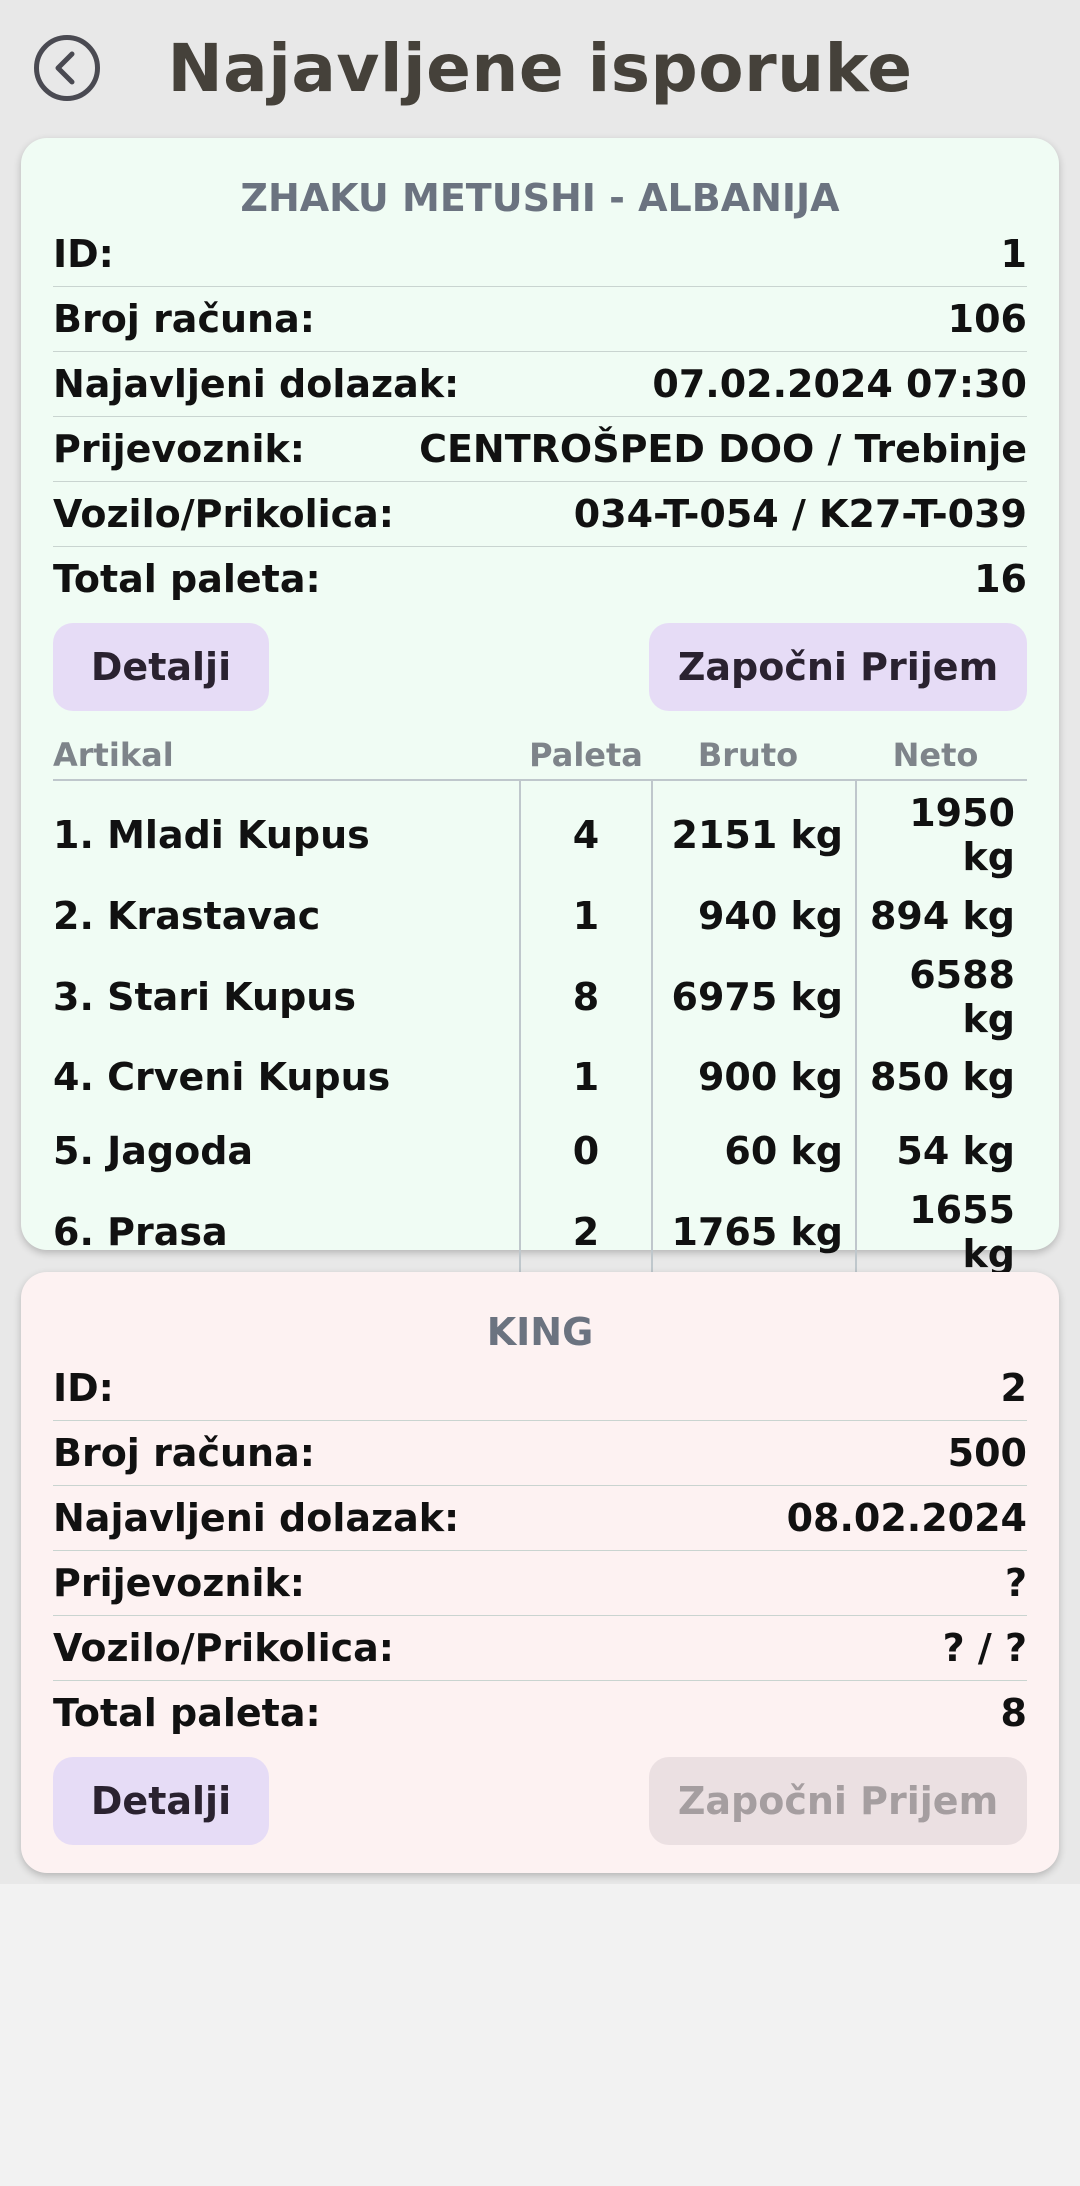  I want to click on vehicle-row: Vozilo/Prikolica: ? / ?, so click(540, 1648).